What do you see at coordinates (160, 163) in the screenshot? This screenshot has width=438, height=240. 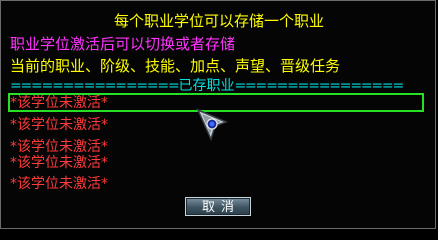 I see `job-slot-4: *该学位未激活*` at bounding box center [160, 163].